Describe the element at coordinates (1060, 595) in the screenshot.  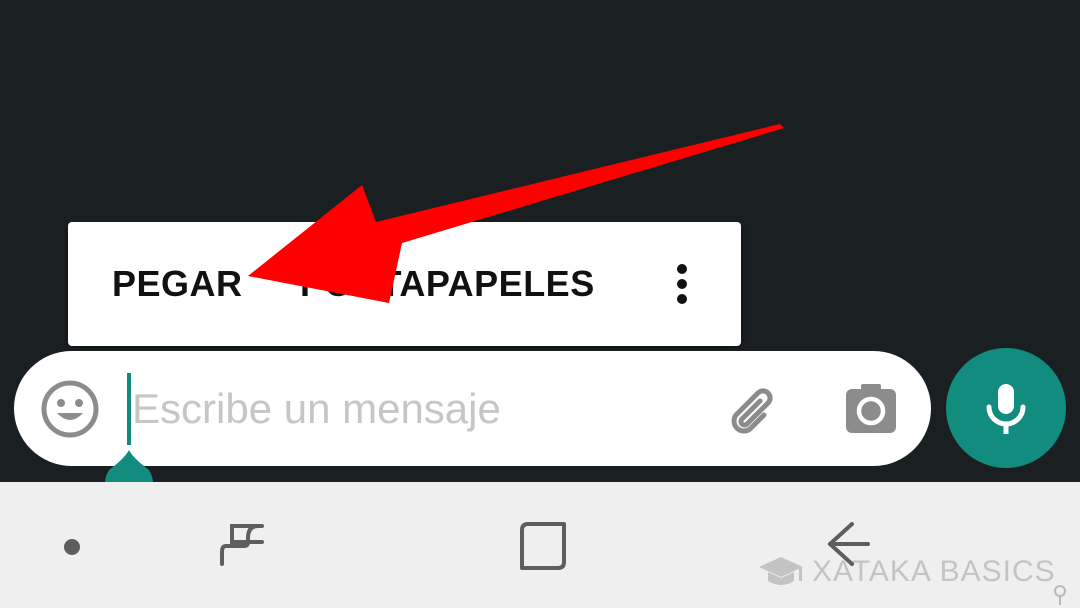
I see `location-pin-icon` at that location.